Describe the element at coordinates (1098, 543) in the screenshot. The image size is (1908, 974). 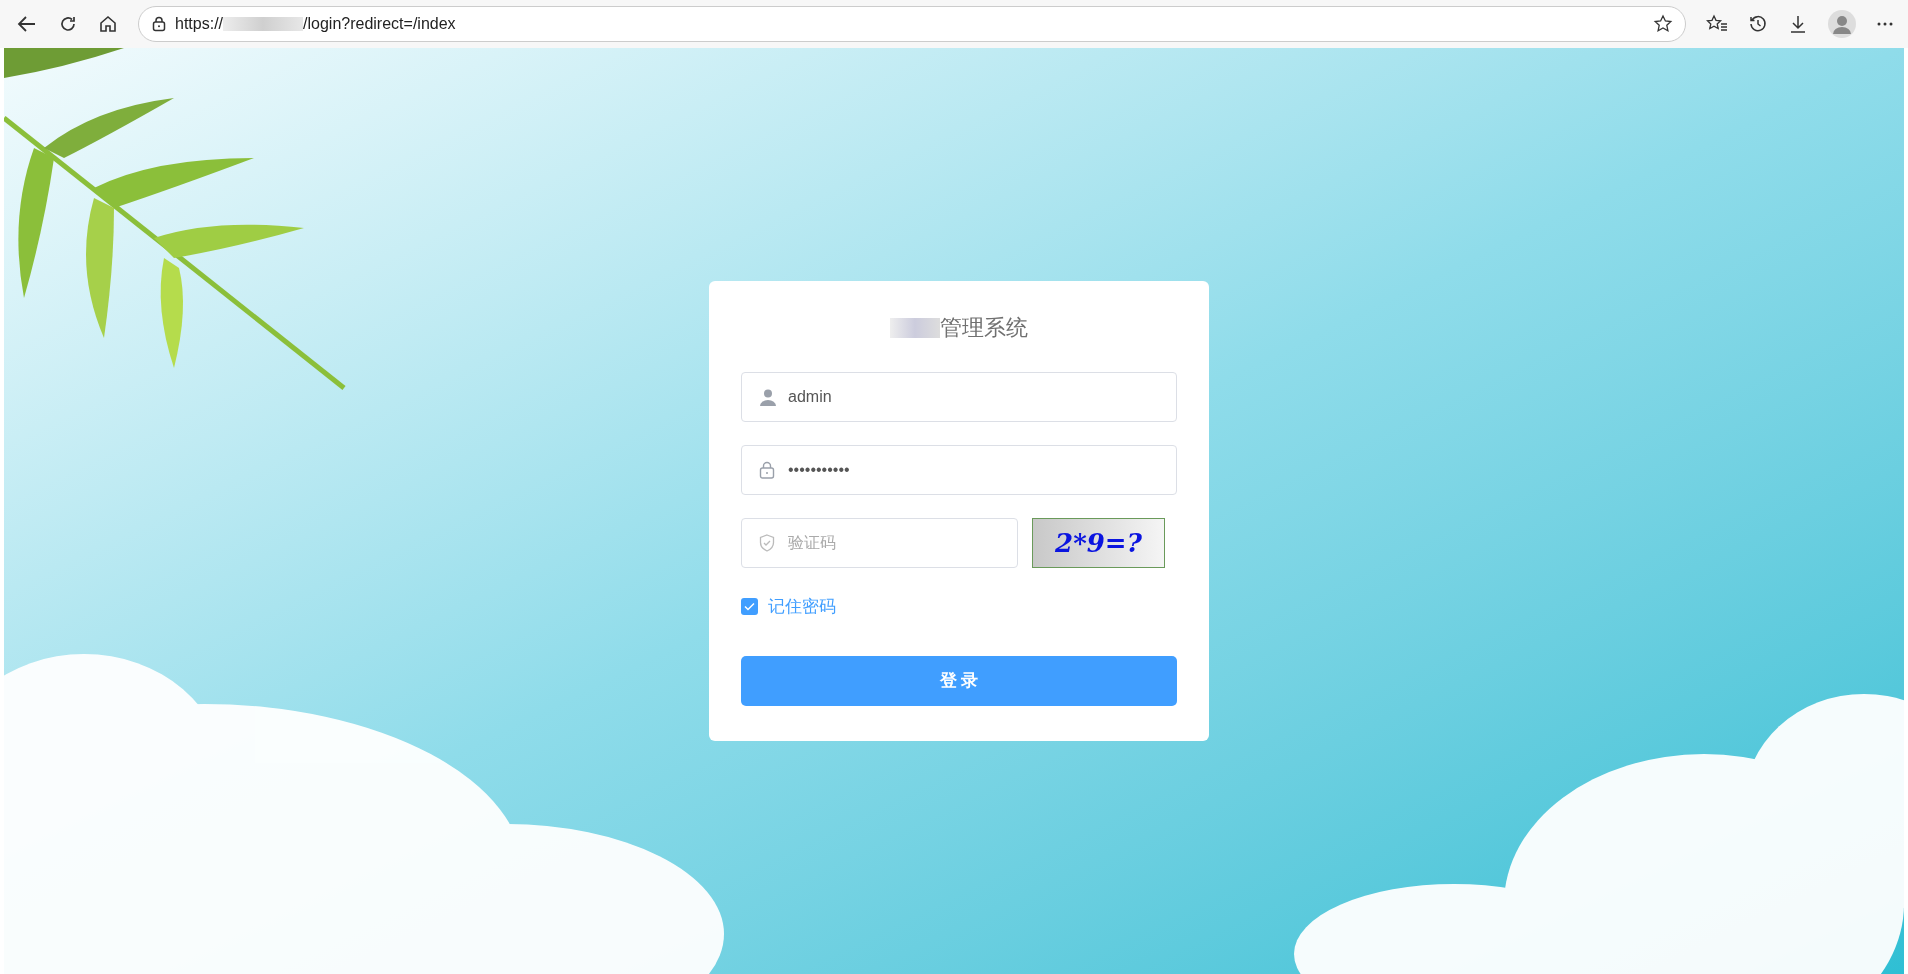
I see `captcha-image: 2*9=?` at that location.